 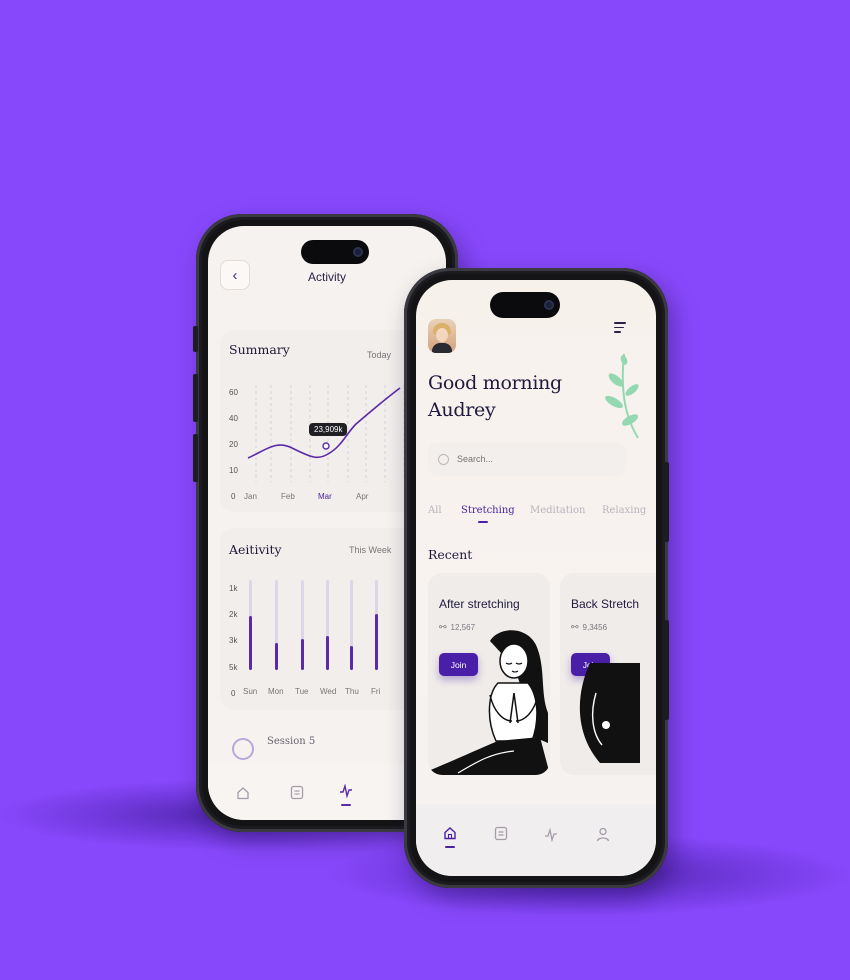 I want to click on tab-active-indicator, so click(x=483, y=522).